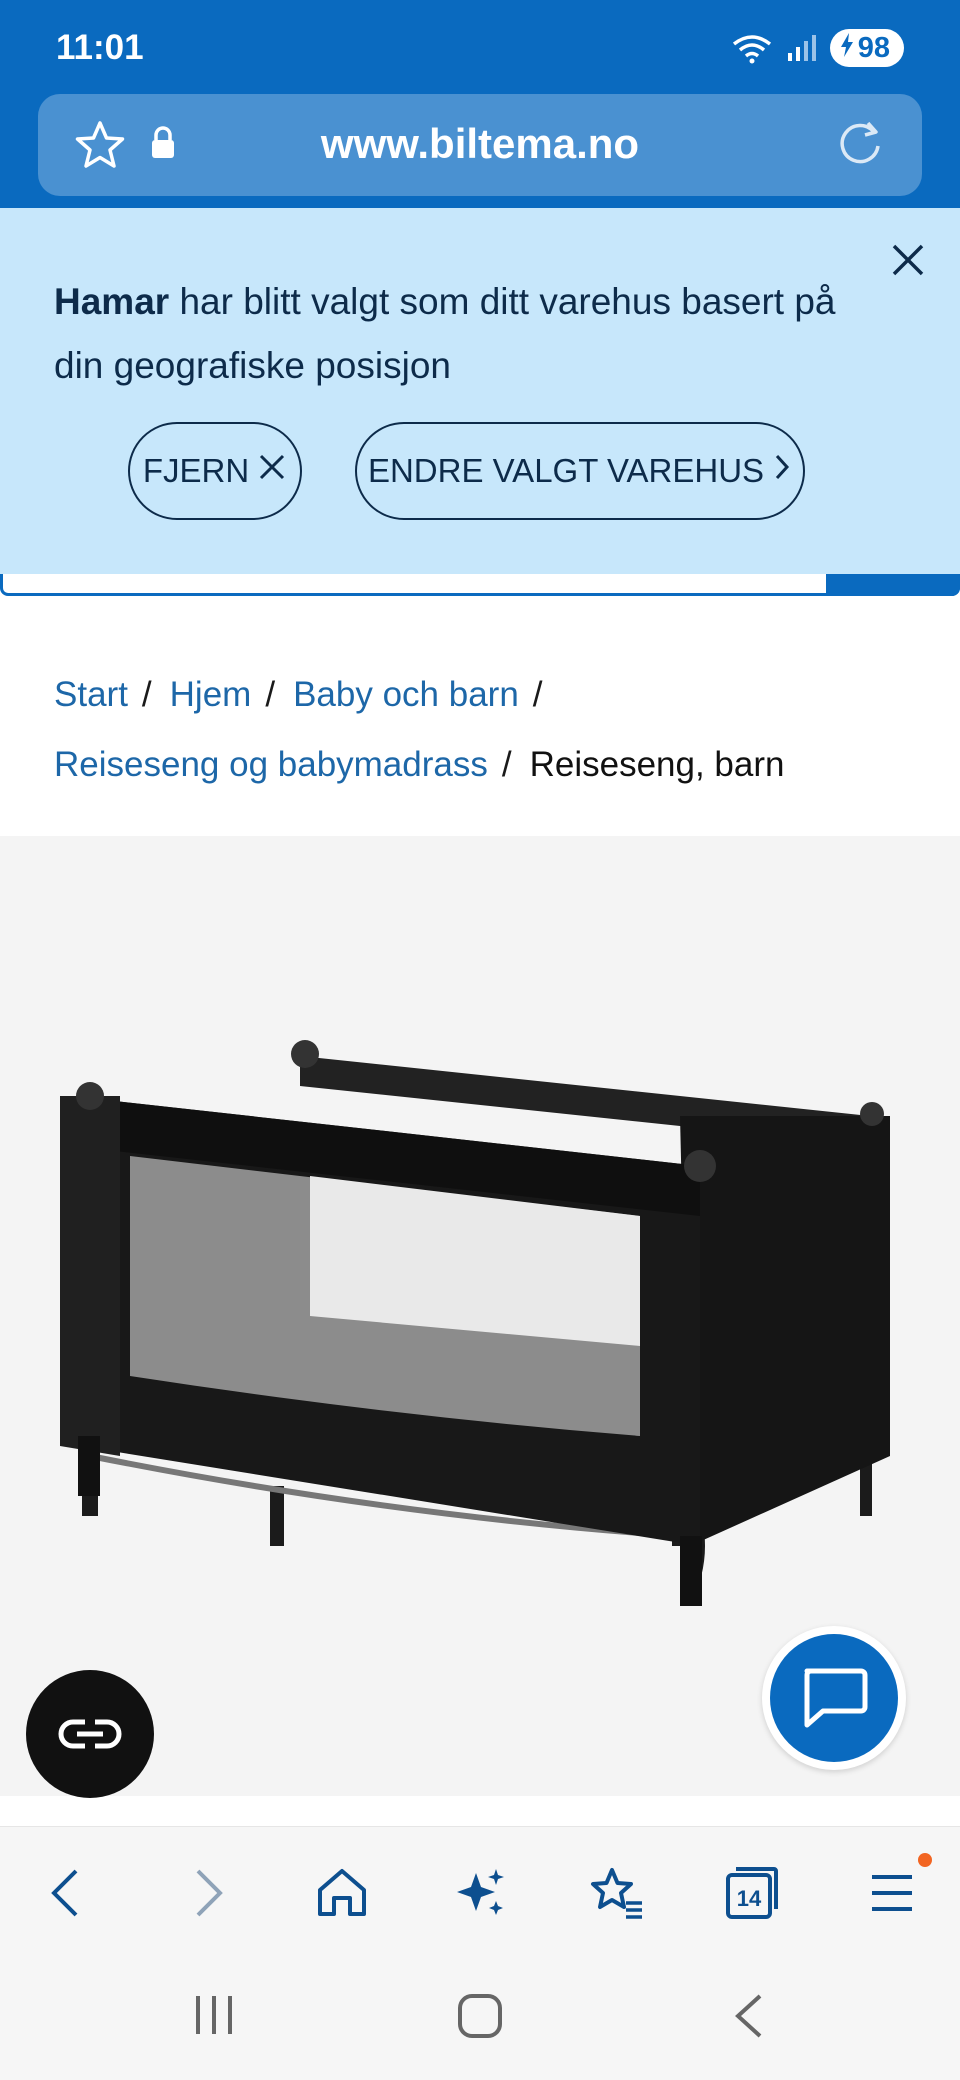 The width and height of the screenshot is (960, 2080). Describe the element at coordinates (657, 764) in the screenshot. I see `breadcrumb-current: Reiseseng, barn` at that location.